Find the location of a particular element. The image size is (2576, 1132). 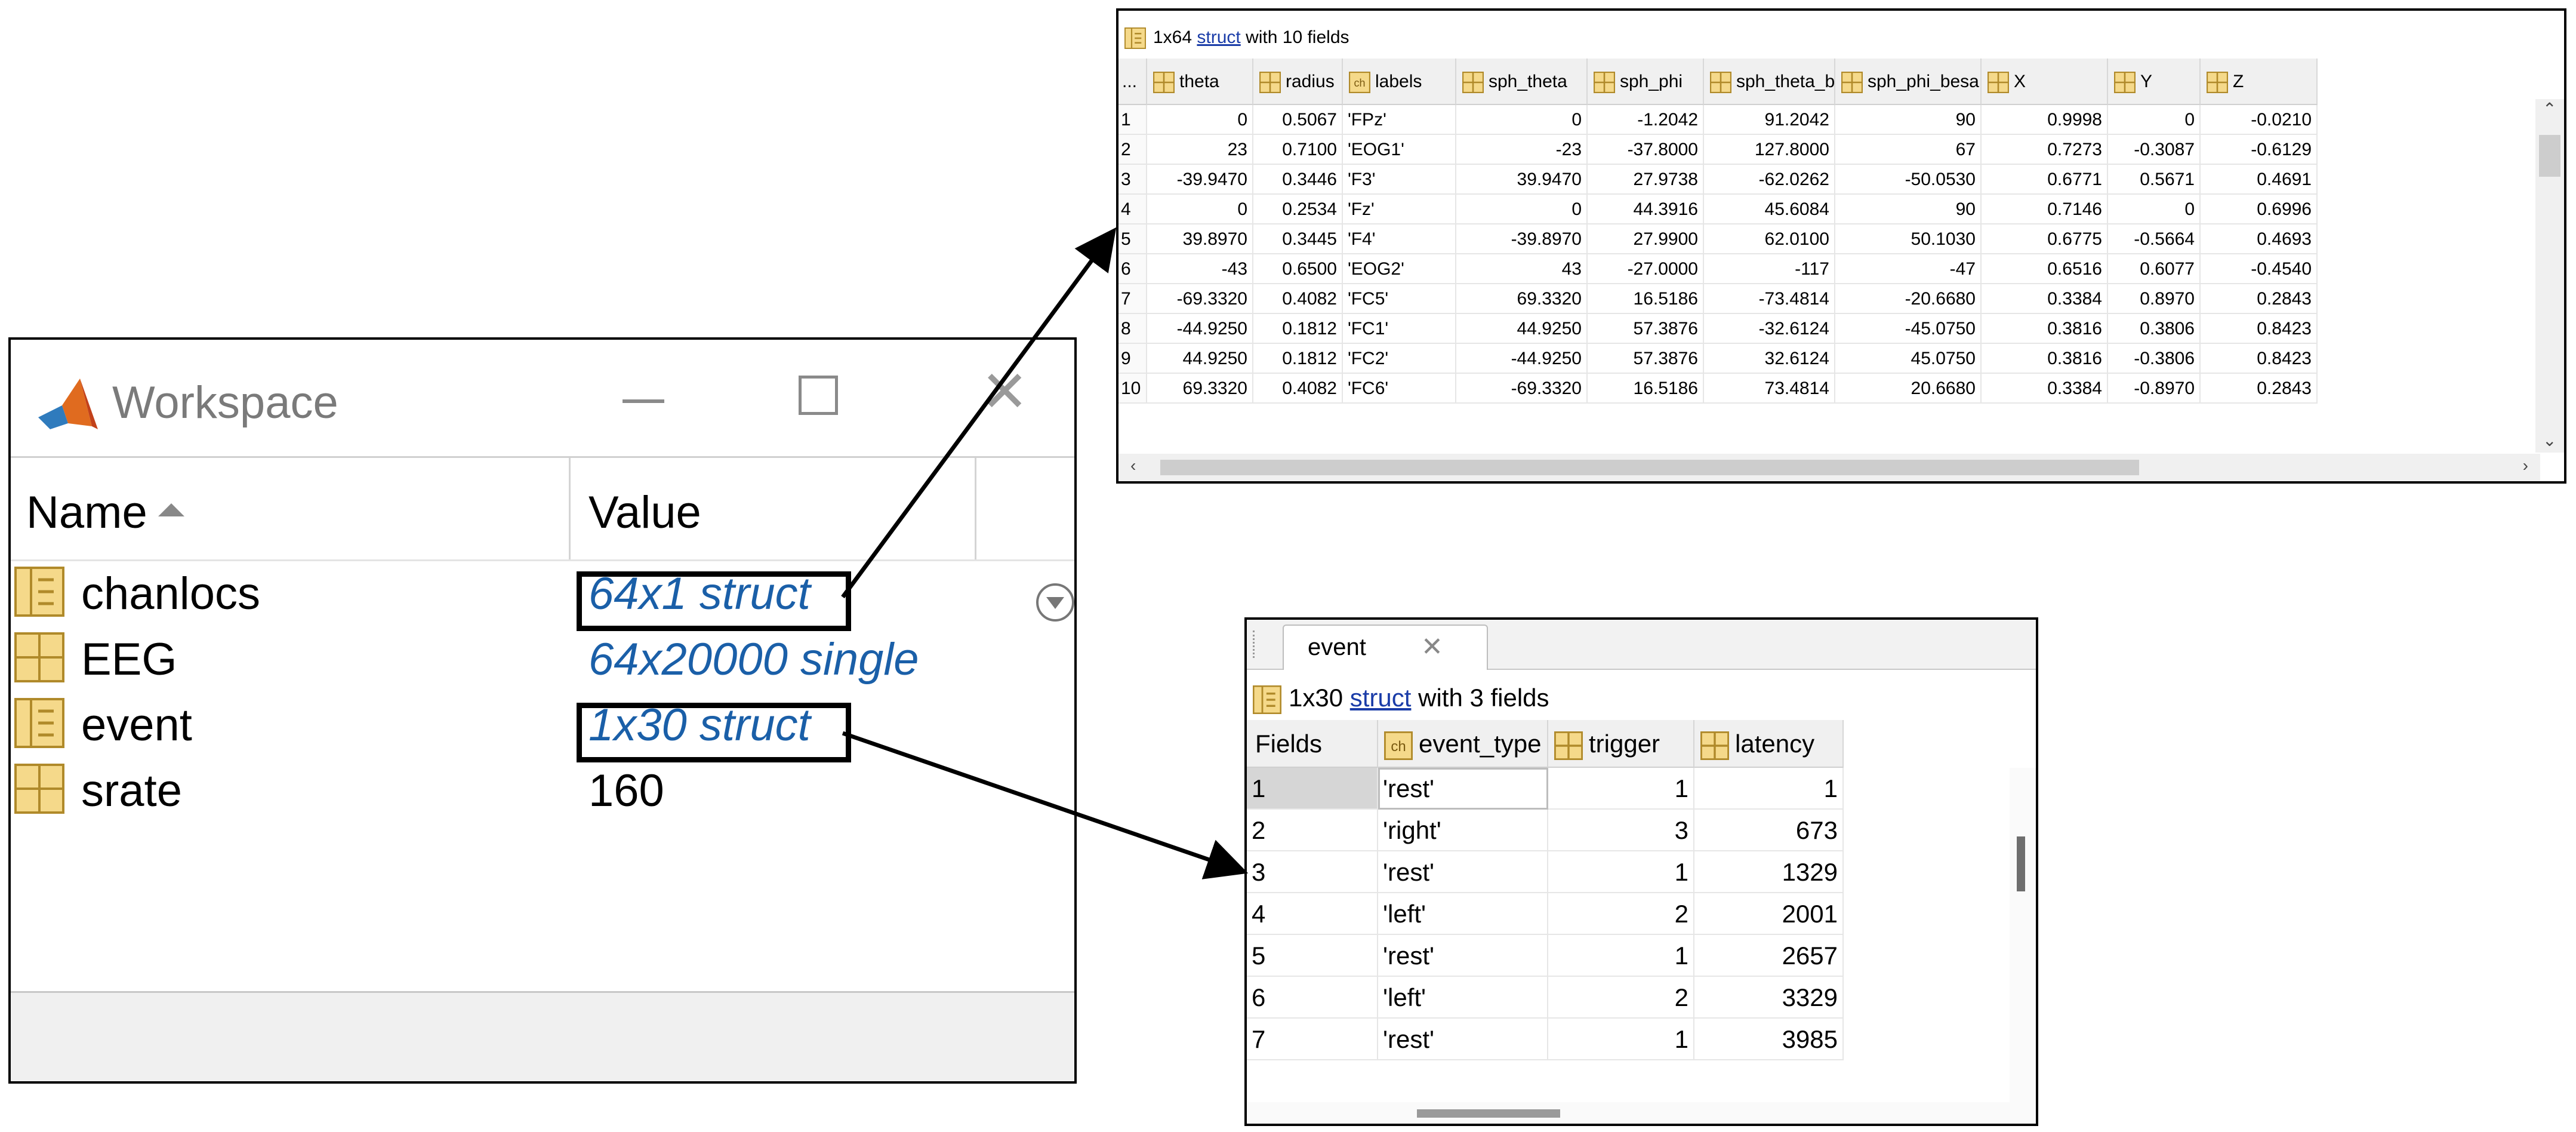

table-cell: -69.3320 is located at coordinates (1522, 389).